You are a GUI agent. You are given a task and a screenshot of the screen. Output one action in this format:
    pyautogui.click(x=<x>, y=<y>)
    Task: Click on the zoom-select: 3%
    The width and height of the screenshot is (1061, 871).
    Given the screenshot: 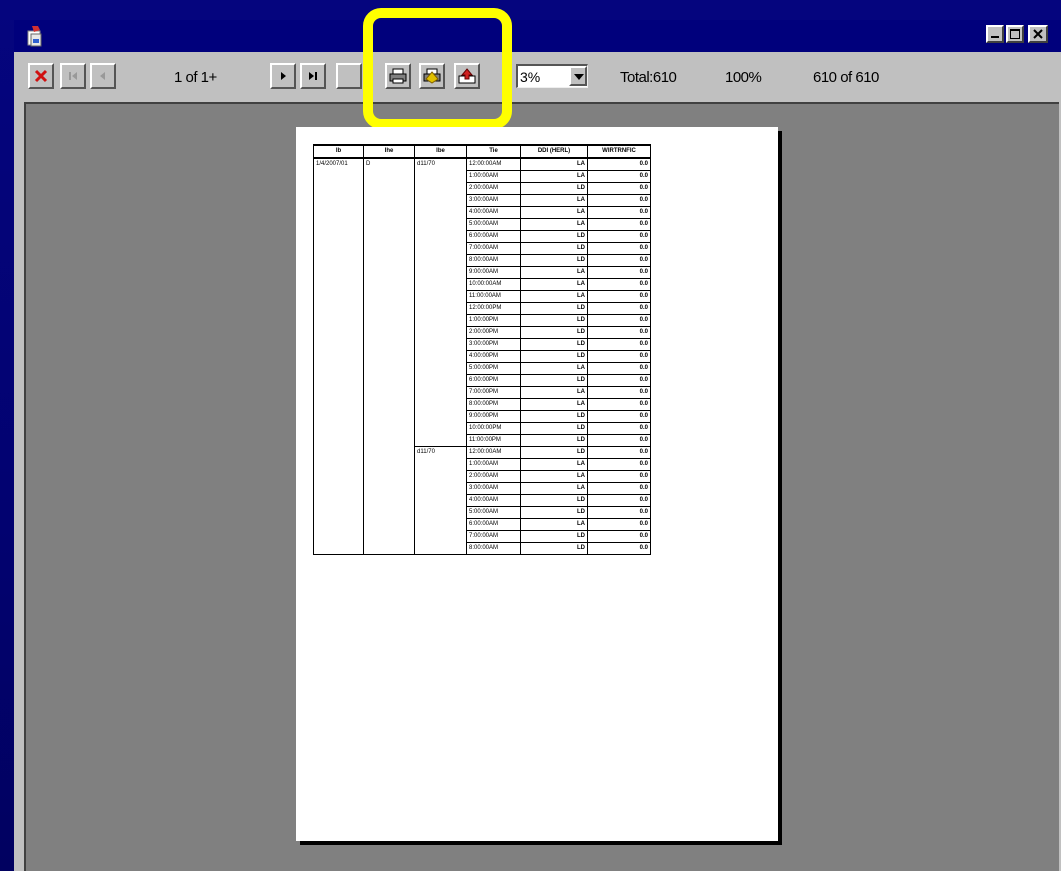 What is the action you would take?
    pyautogui.click(x=552, y=76)
    